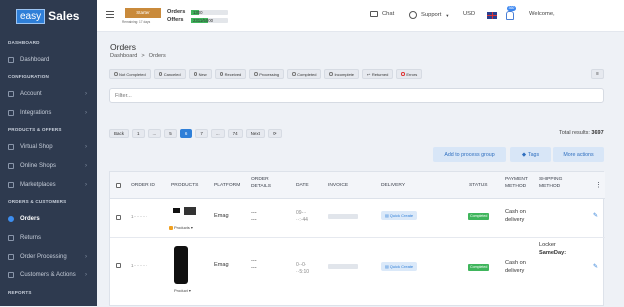  Describe the element at coordinates (11, 218) in the screenshot. I see `orders-icon` at that location.